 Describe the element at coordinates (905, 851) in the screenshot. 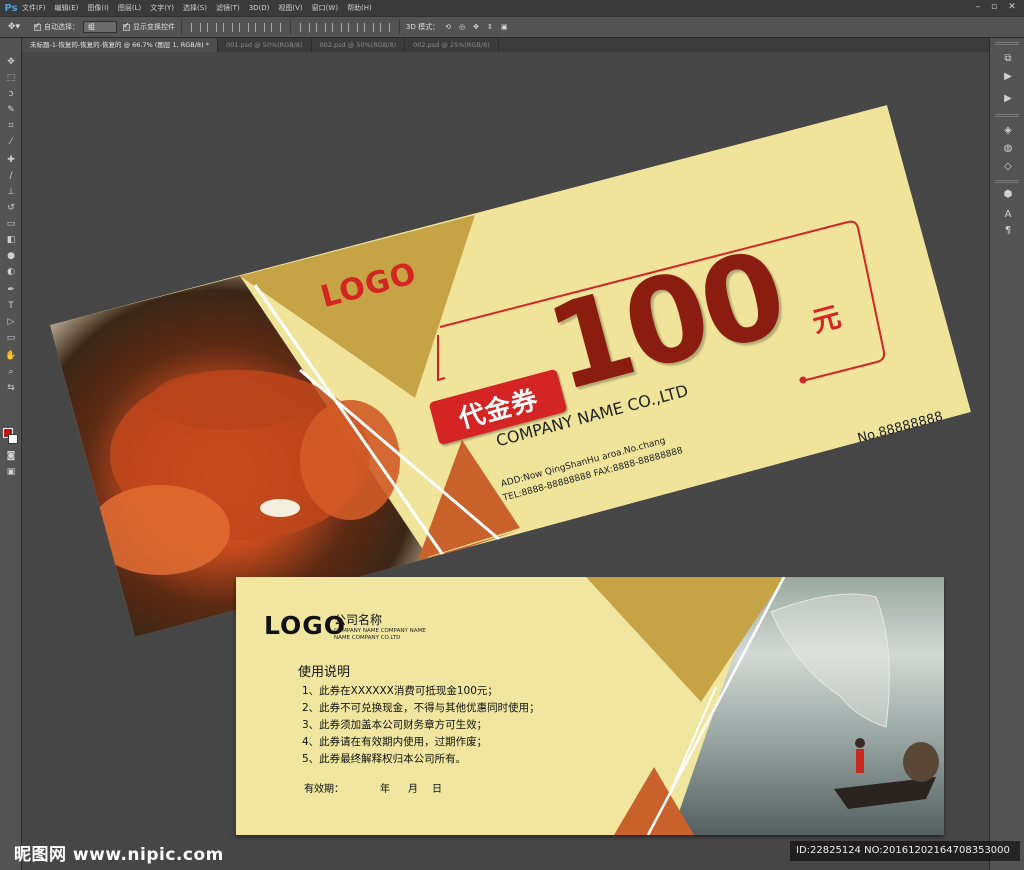

I see `watermark-id: ID:22825124 NO:20161202164708353000` at that location.